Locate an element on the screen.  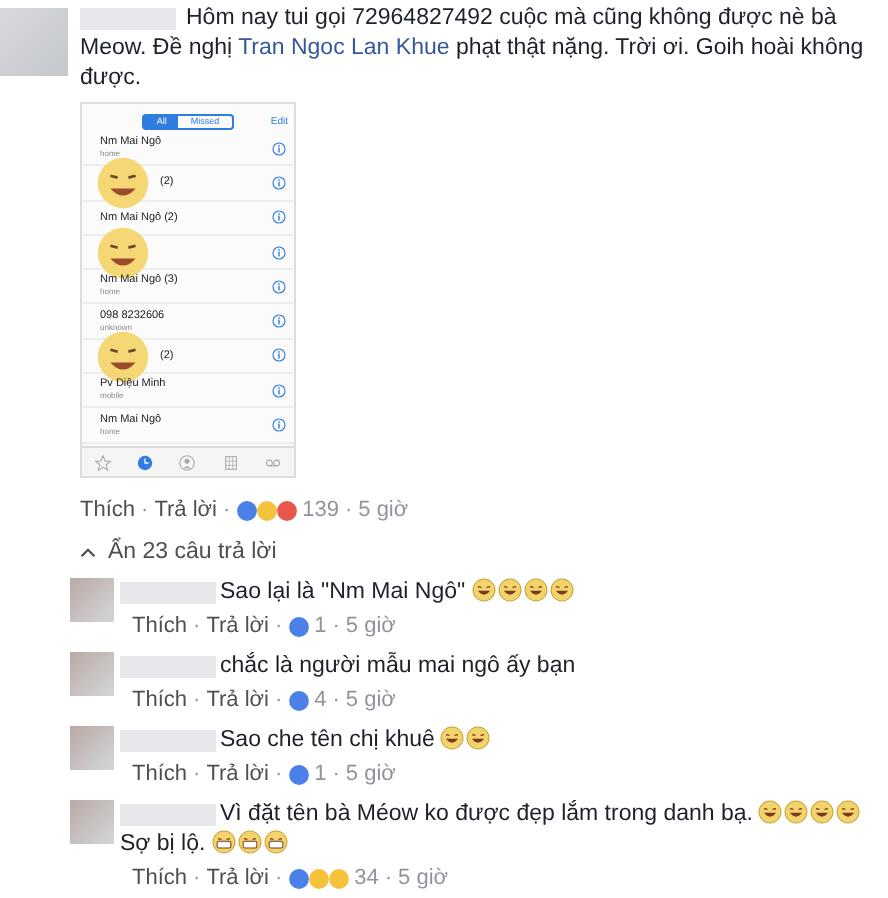
reply-text: Sao che tên chị khuê is located at coordinates (327, 740).